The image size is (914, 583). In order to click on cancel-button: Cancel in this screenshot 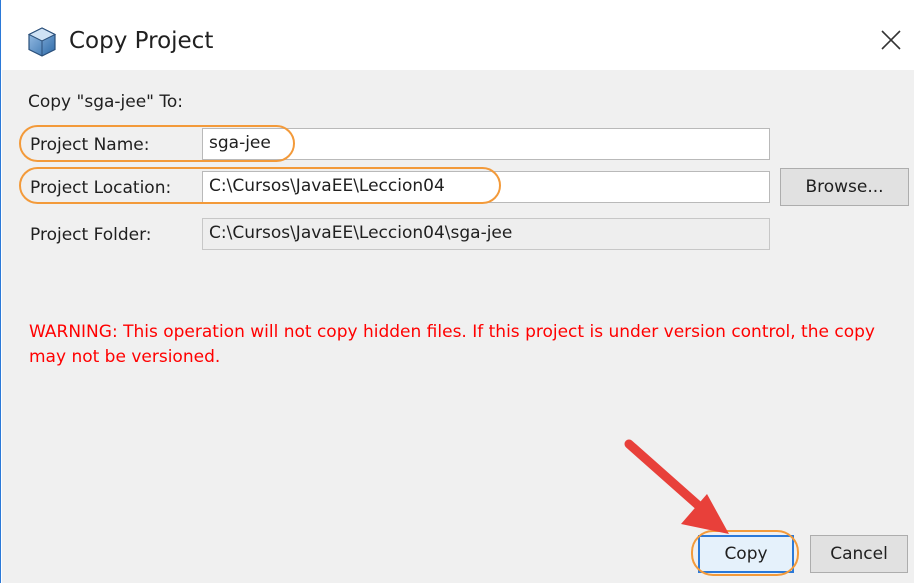, I will do `click(859, 554)`.